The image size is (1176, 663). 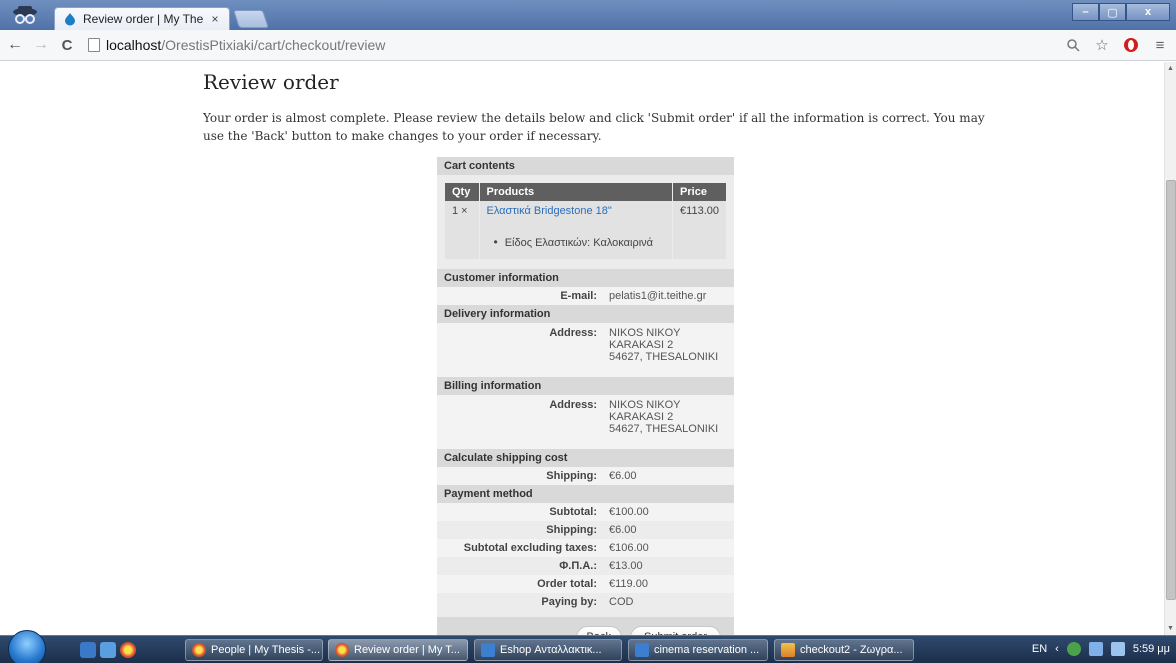 I want to click on payment-value: €13.00, so click(x=626, y=566).